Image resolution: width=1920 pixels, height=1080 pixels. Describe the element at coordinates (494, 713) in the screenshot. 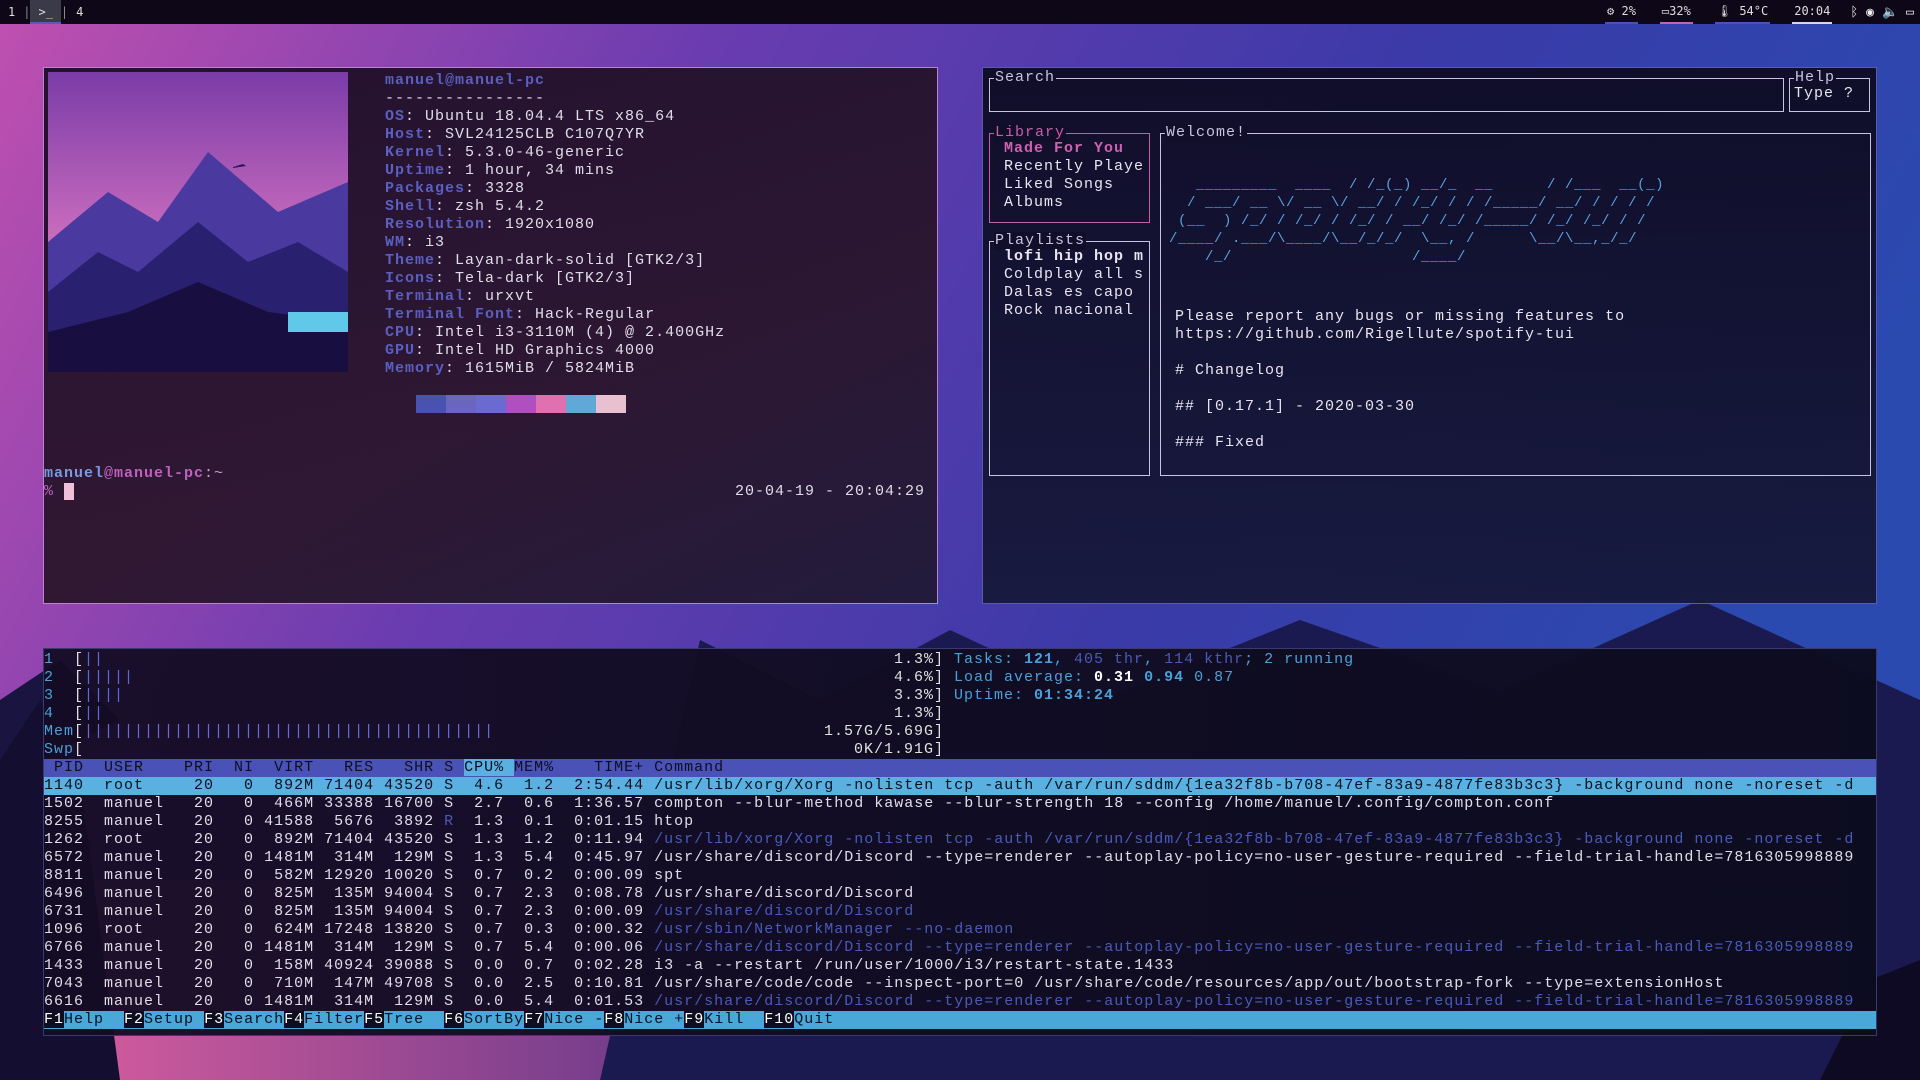

I see `cpu-meter: 4 [|| 1.3%]` at that location.